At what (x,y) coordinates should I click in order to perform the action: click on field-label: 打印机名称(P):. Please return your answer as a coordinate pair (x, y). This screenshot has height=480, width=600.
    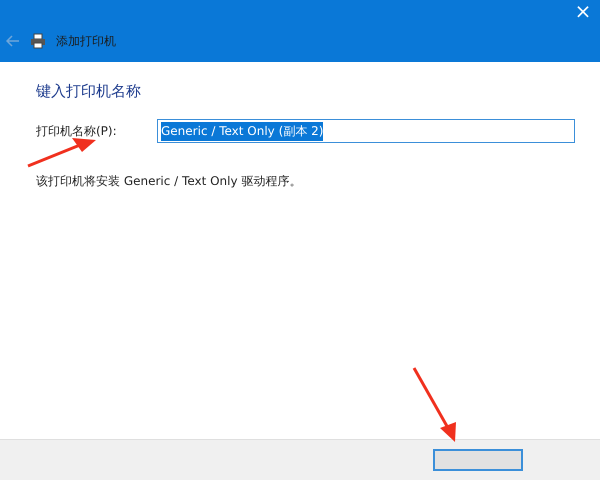
    Looking at the image, I should click on (77, 131).